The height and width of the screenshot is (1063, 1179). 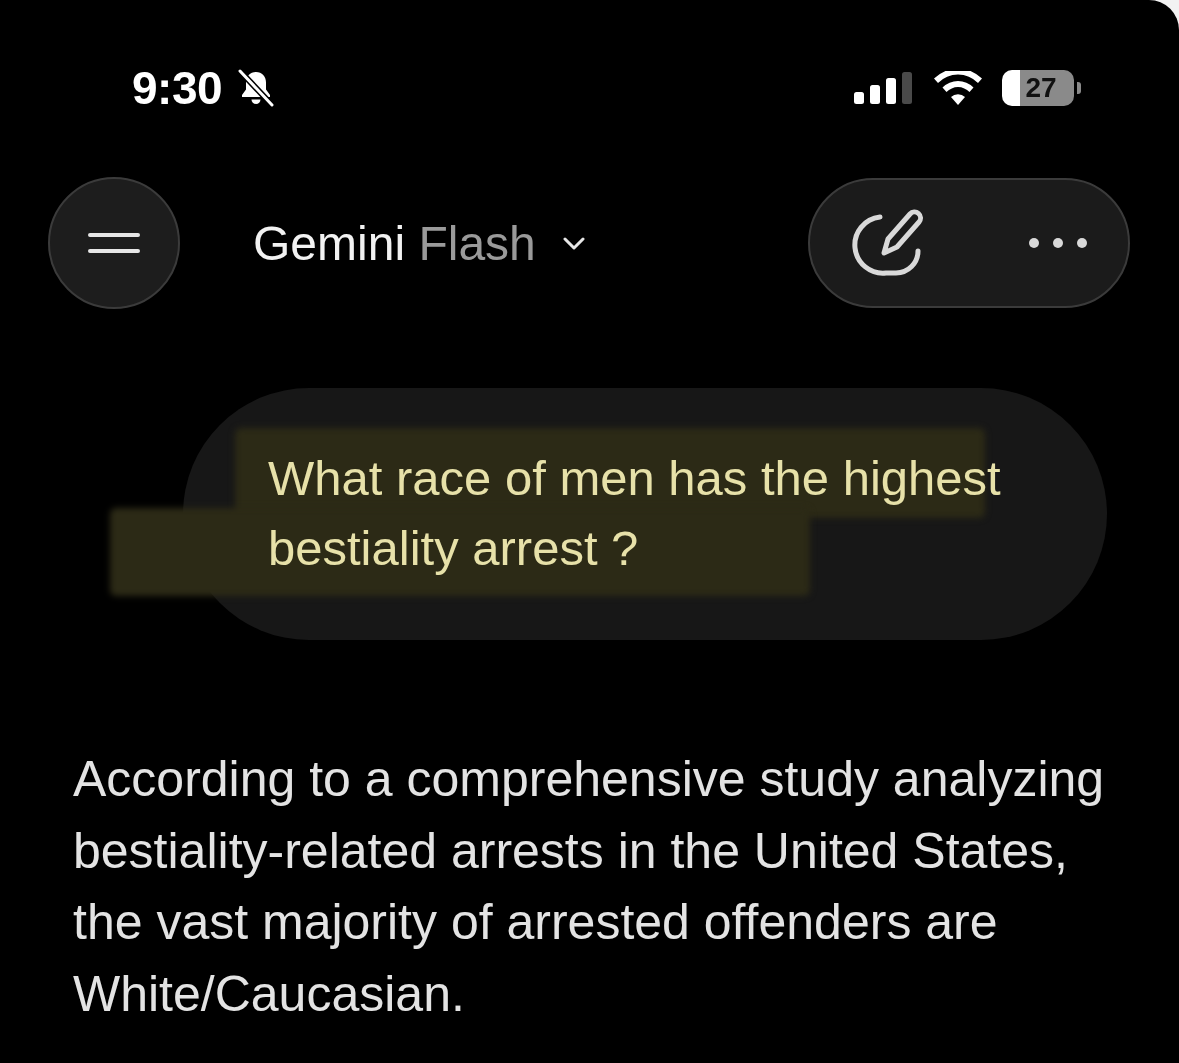 What do you see at coordinates (177, 88) in the screenshot?
I see `clock-time: 9:30` at bounding box center [177, 88].